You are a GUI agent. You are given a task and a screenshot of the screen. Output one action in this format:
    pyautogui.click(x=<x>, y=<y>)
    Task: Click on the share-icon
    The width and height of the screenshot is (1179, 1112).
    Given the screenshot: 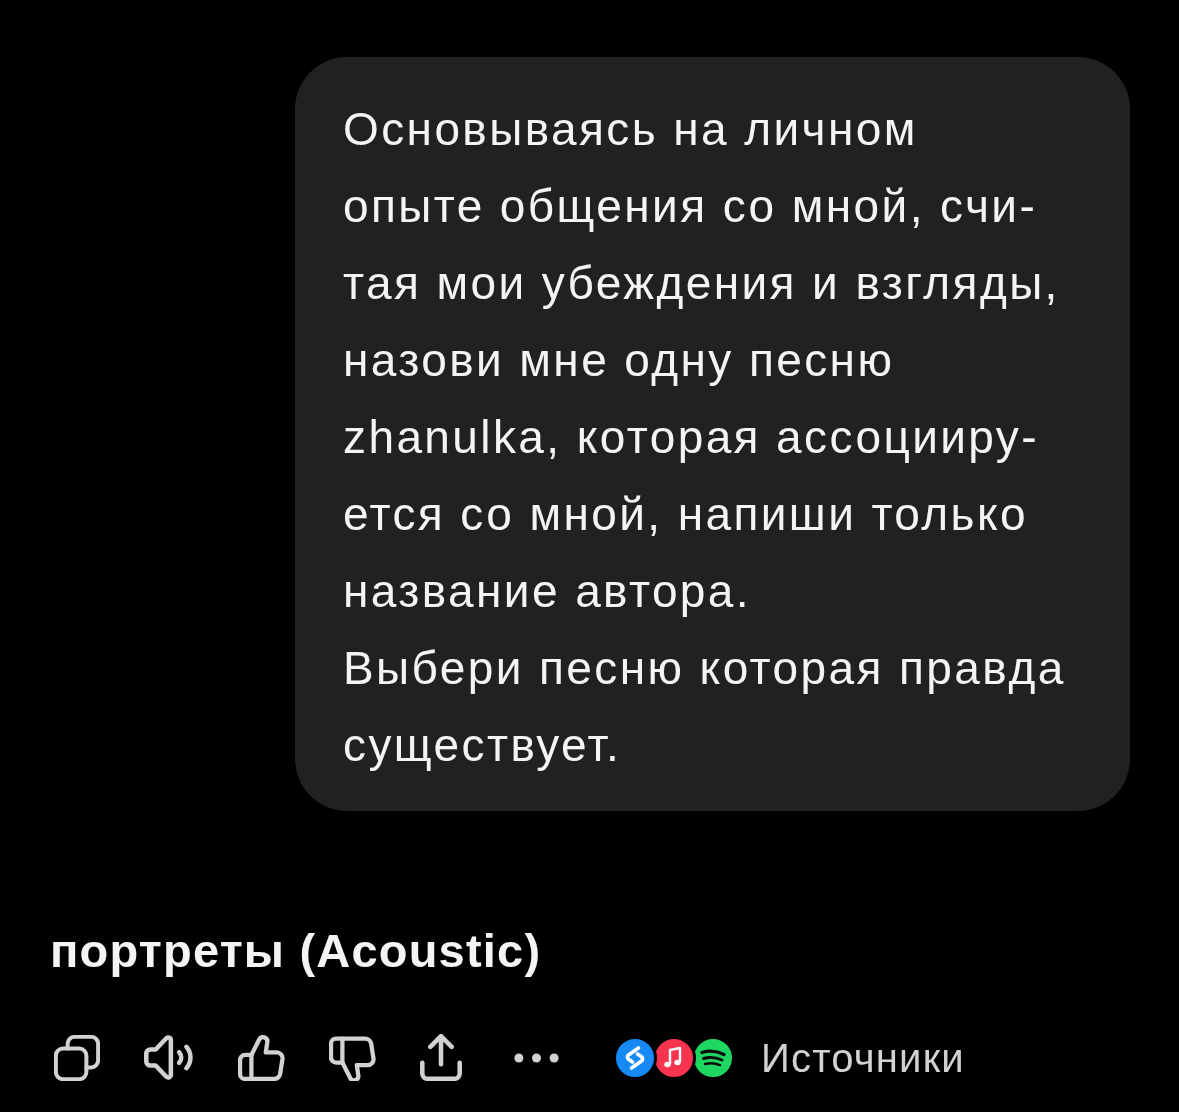 What is the action you would take?
    pyautogui.click(x=441, y=1057)
    